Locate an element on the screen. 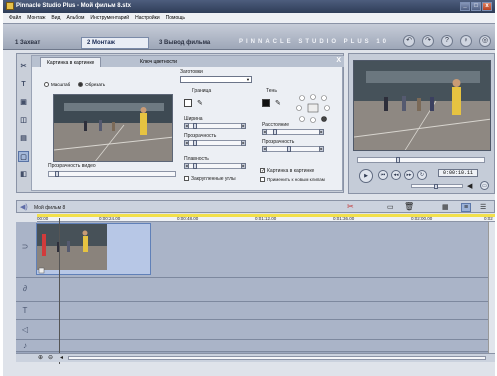 This screenshot has width=497, height=376. effects-tool-icon: ◧ is located at coordinates (23, 174).